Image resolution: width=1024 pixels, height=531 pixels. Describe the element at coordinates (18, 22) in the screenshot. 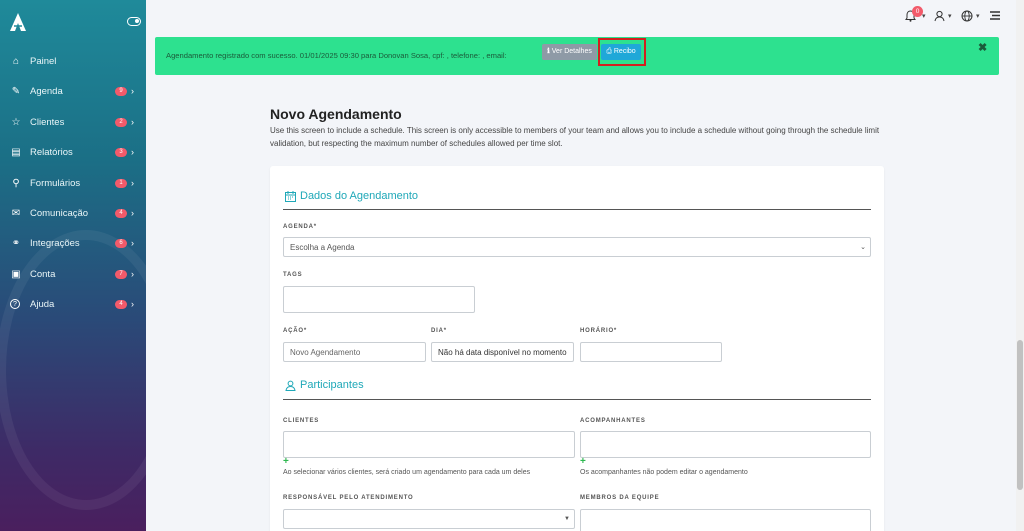

I see `brand-logo` at that location.